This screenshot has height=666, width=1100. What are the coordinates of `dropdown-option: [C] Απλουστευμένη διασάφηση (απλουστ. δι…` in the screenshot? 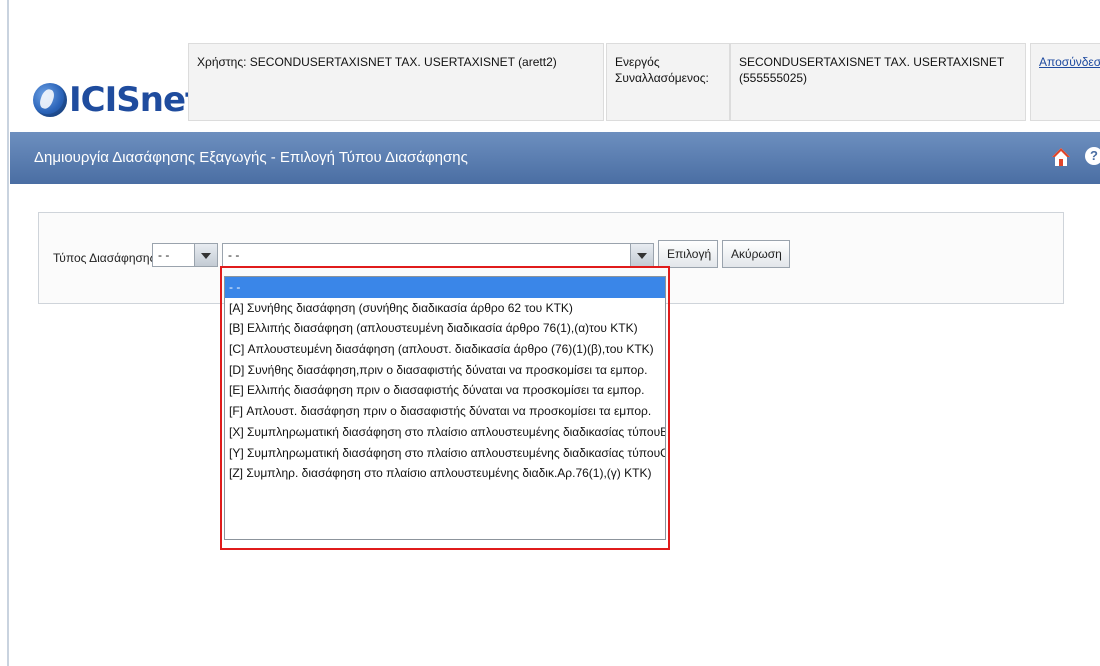 It's located at (445, 349).